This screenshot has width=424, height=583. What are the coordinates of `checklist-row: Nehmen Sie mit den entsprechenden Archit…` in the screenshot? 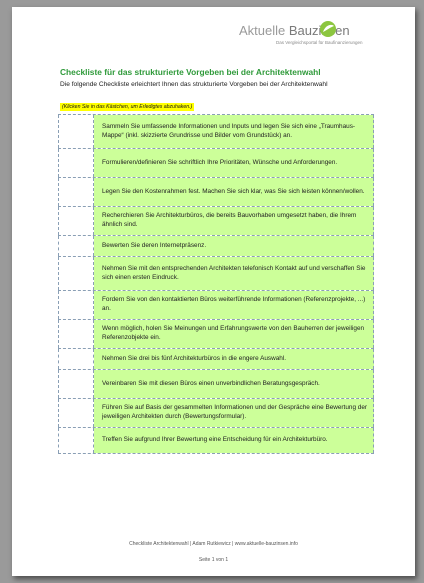 It's located at (216, 274).